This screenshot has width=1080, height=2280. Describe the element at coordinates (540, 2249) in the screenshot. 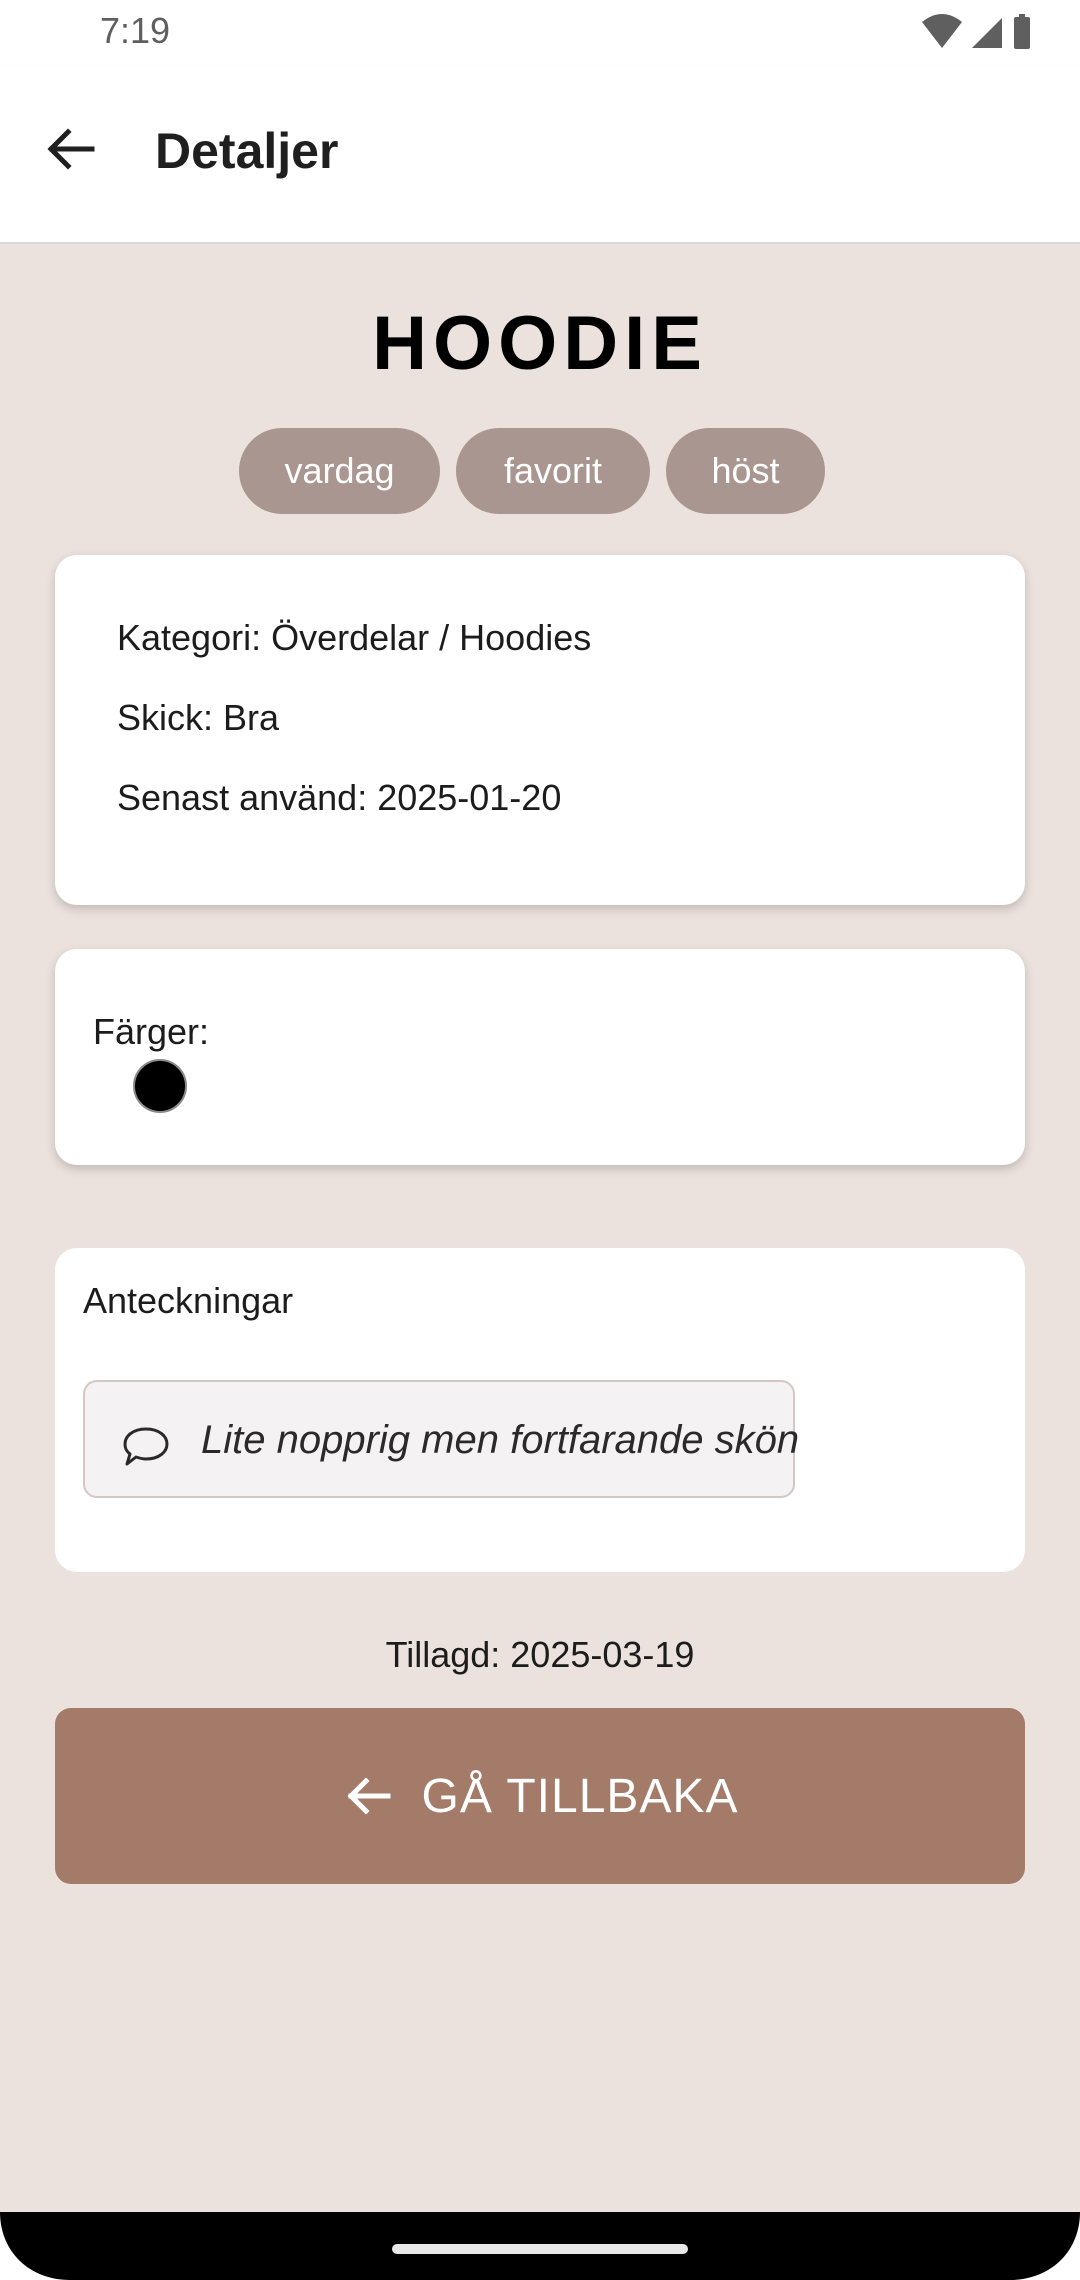

I see `home-indicator` at that location.